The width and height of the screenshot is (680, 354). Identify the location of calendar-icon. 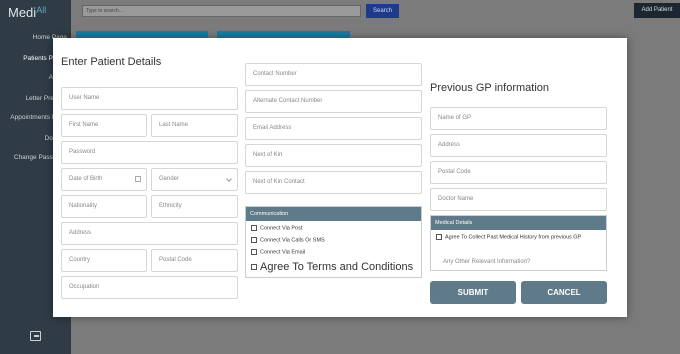
(138, 179).